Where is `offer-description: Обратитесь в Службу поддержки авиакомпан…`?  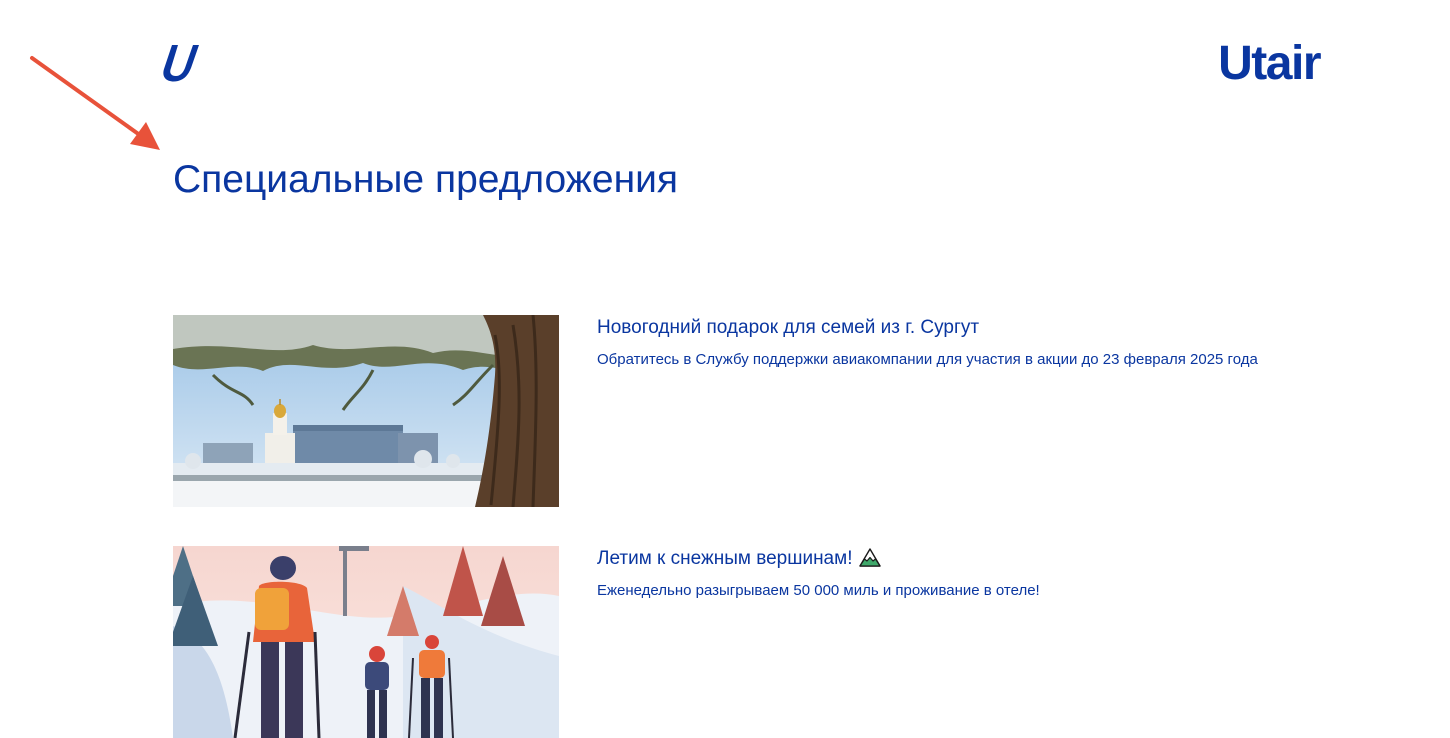 offer-description: Обратитесь в Службу поддержки авиакомпан… is located at coordinates (927, 359).